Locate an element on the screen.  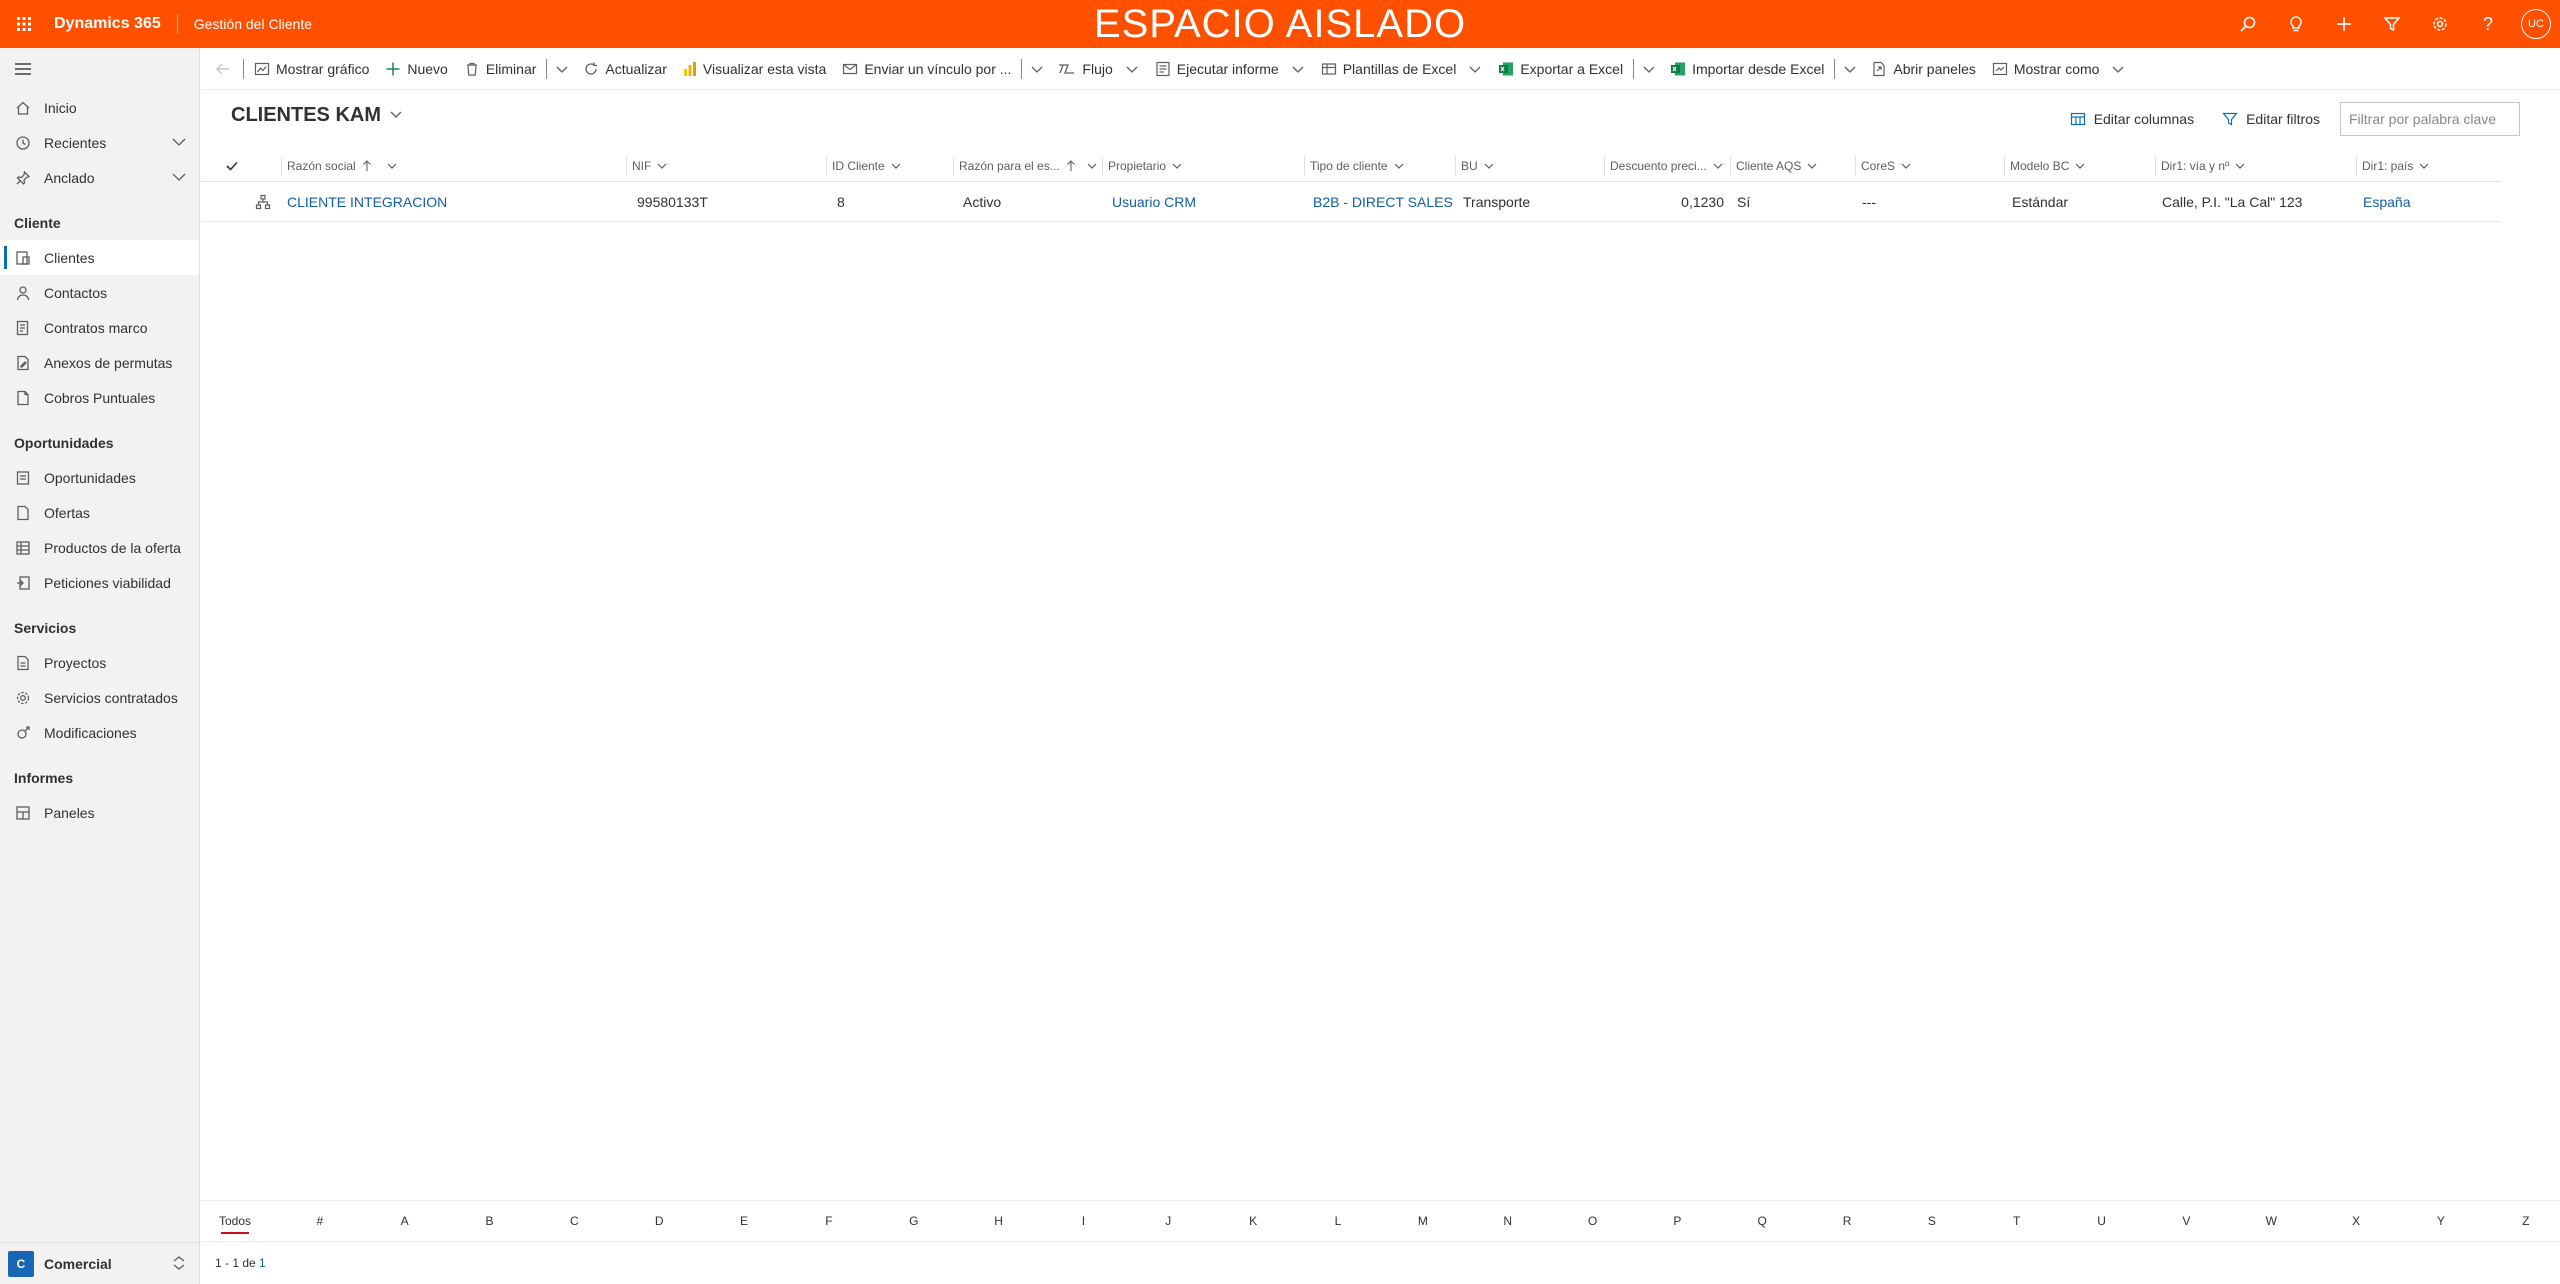
view-selector: CLIENTES KAM is located at coordinates (317, 115).